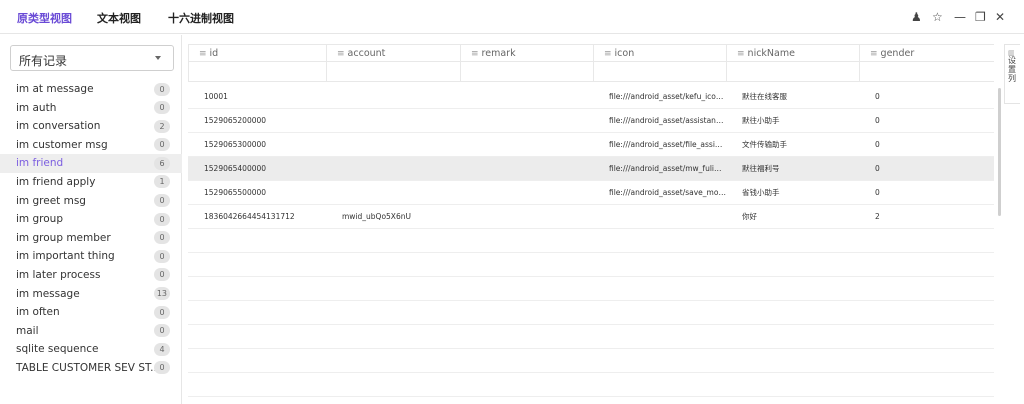 The width and height of the screenshot is (1024, 404). Describe the element at coordinates (792, 193) in the screenshot. I see `cell-nickname: 省钱小助手` at that location.